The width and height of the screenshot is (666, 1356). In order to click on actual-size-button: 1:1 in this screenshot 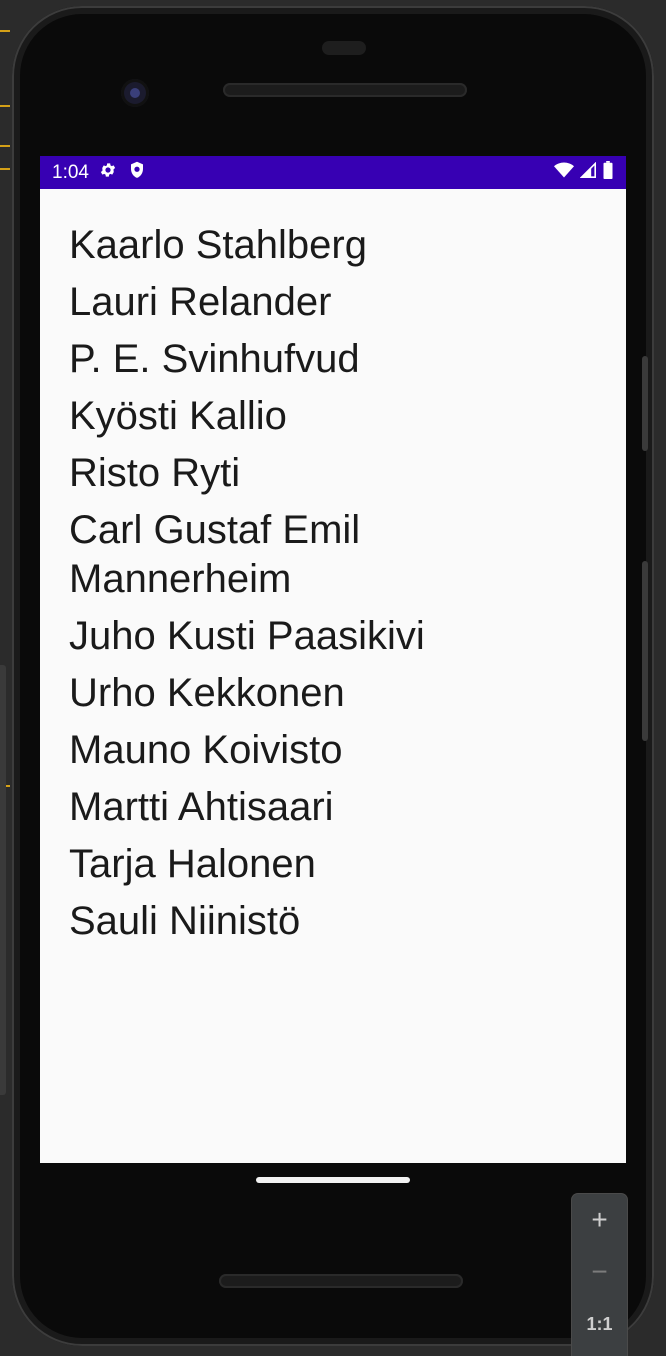, I will do `click(599, 1324)`.